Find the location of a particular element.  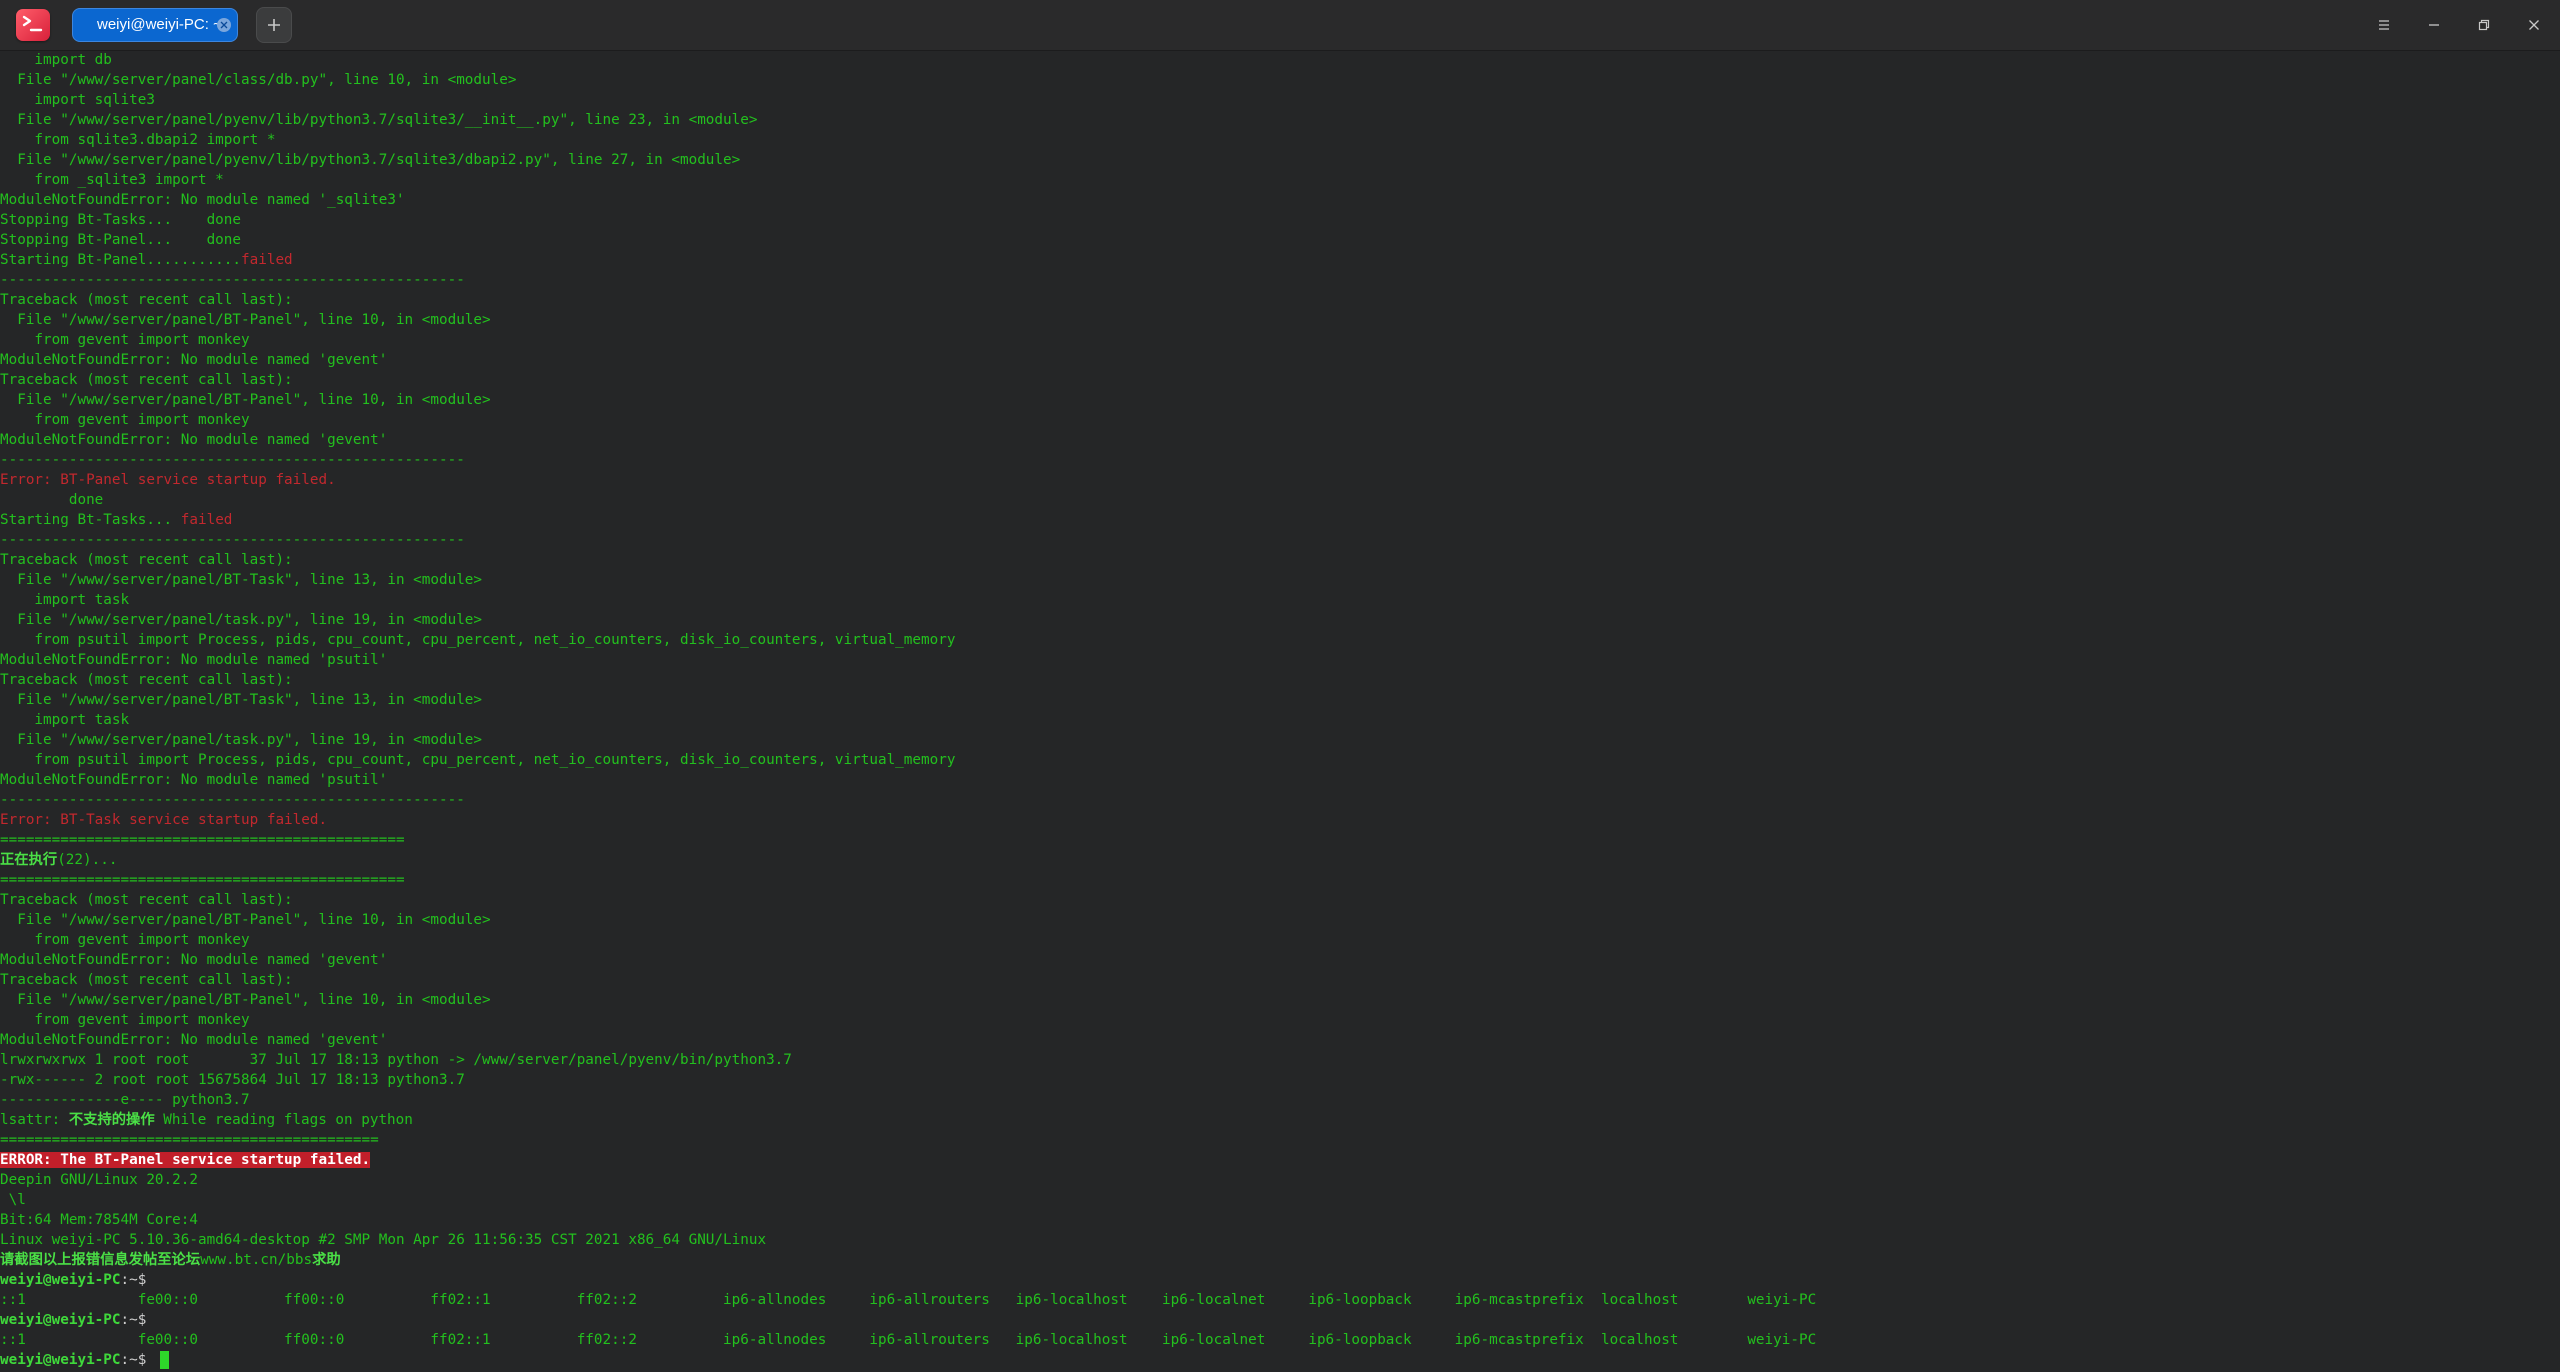

terminal-line: Error: BT-Panel service startup failed. is located at coordinates (168, 480).